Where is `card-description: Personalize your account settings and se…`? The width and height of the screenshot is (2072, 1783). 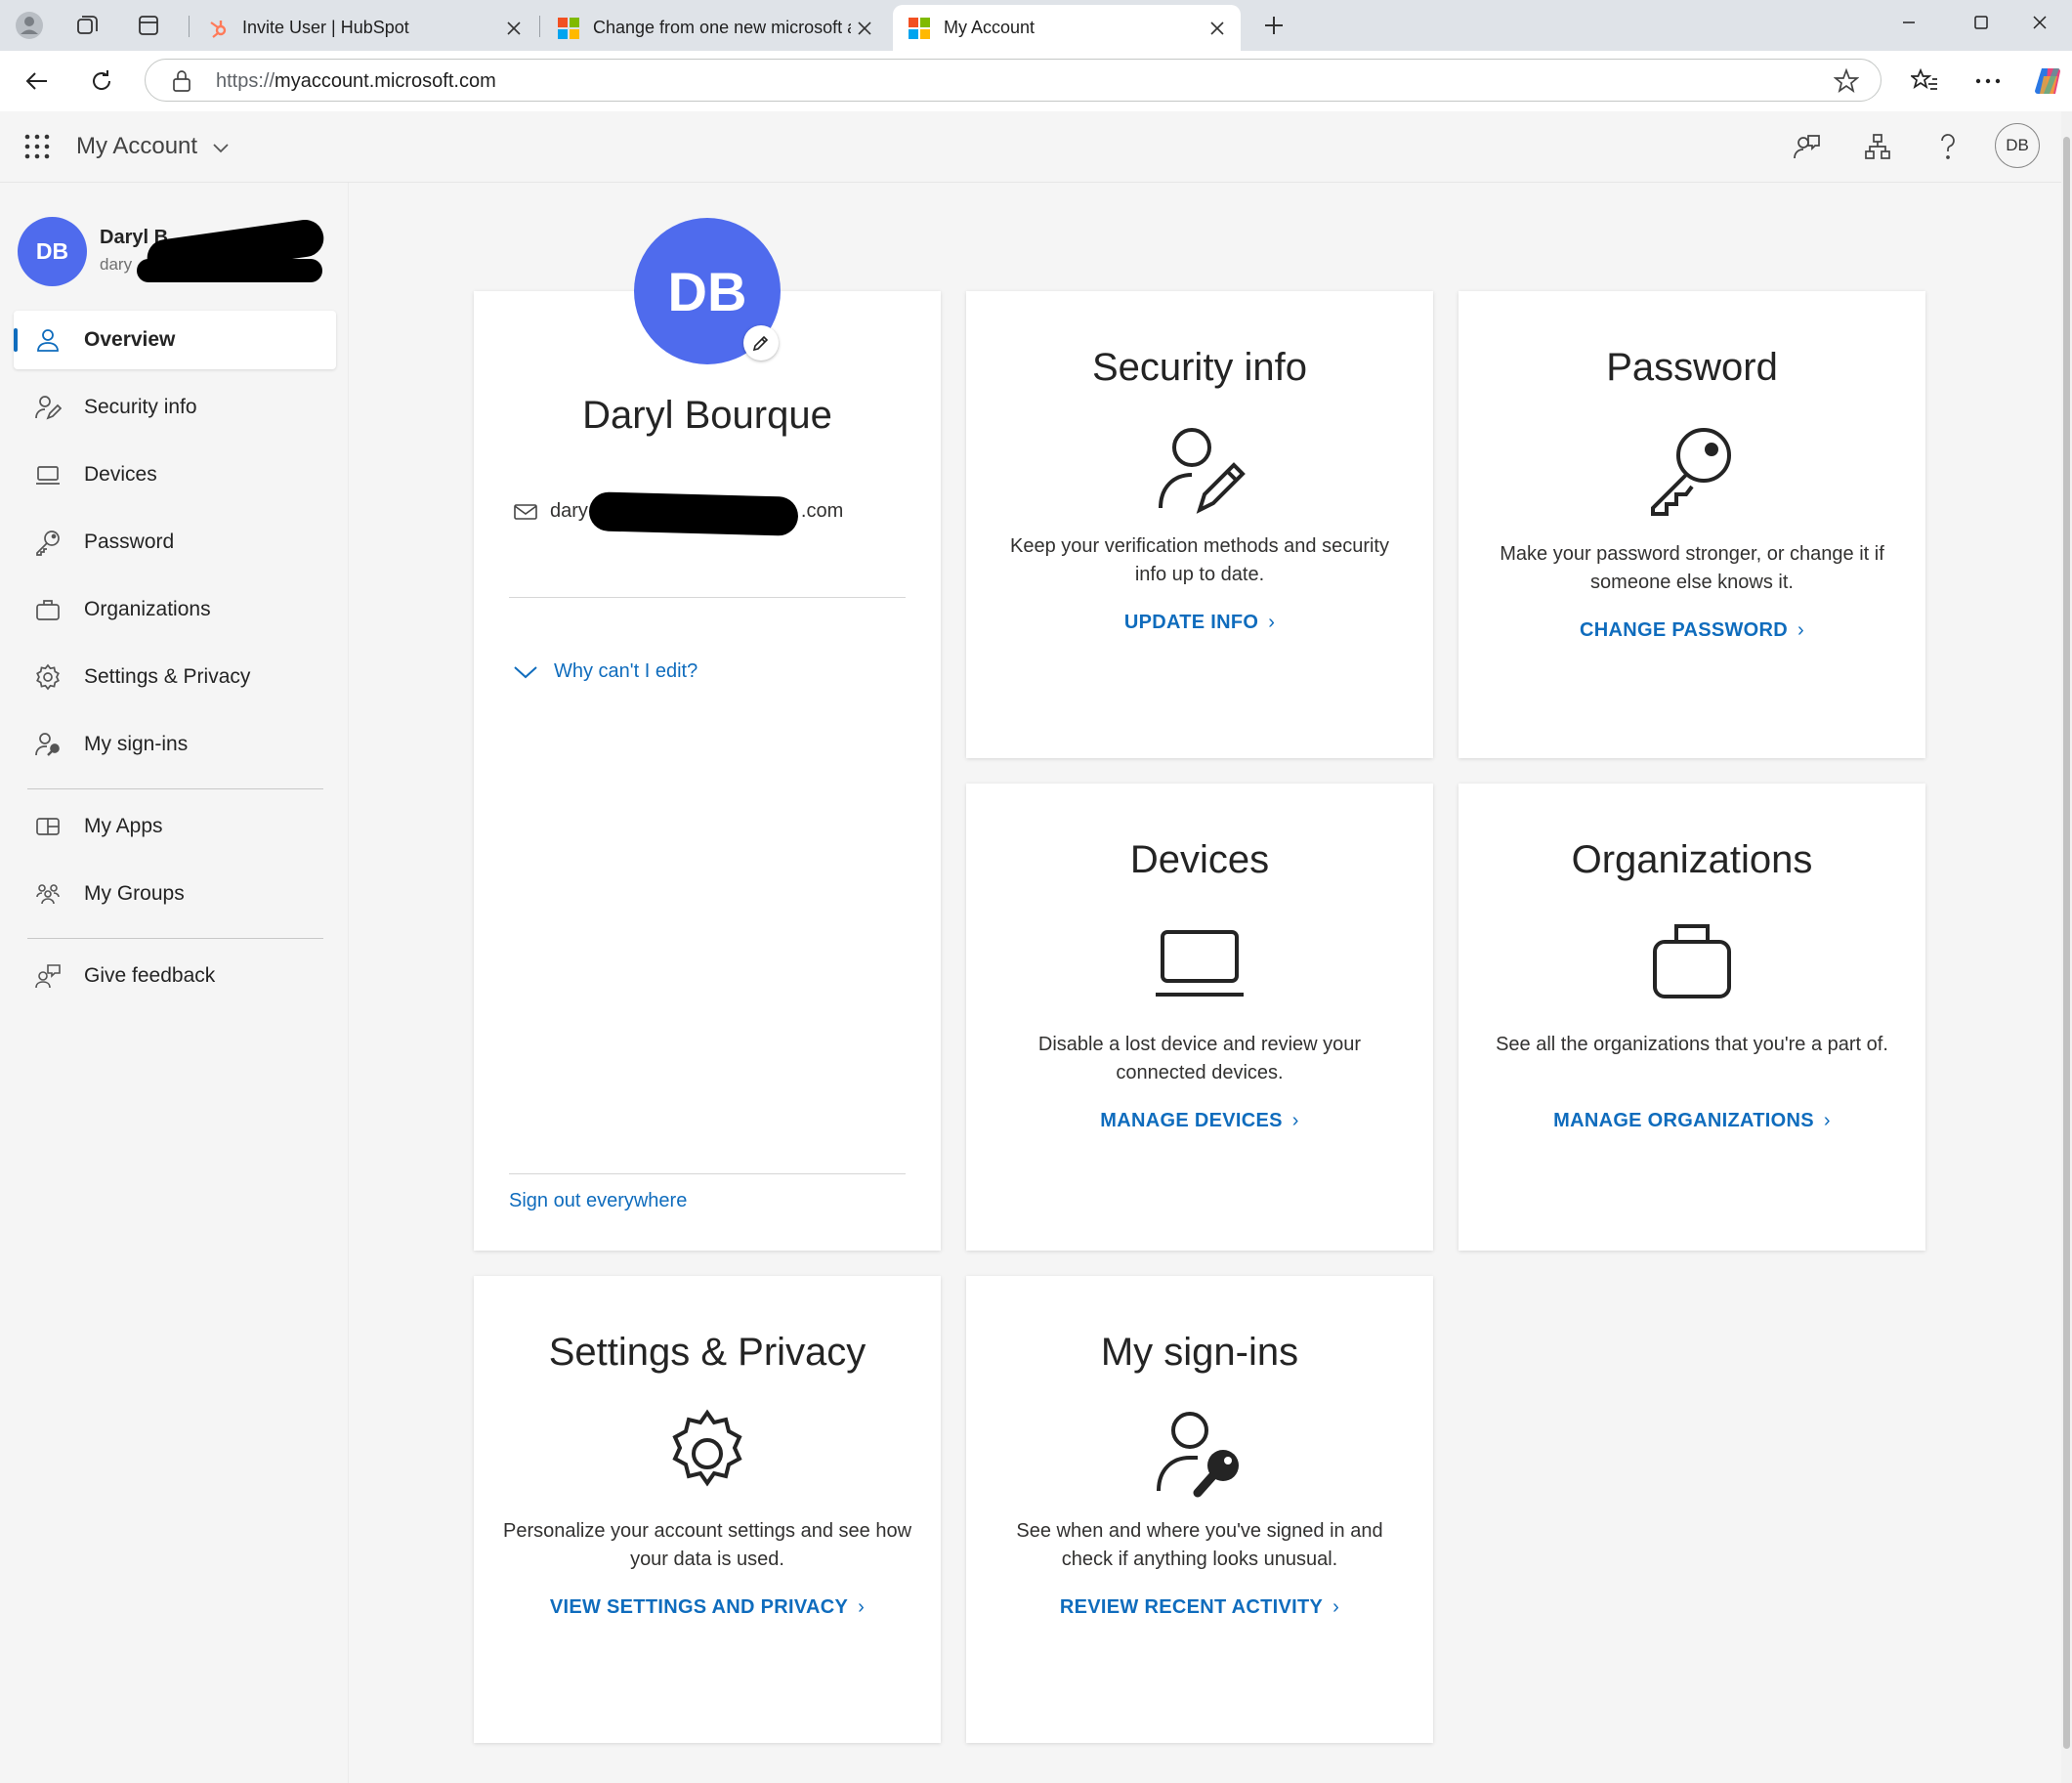
card-description: Personalize your account settings and se… is located at coordinates (707, 1545).